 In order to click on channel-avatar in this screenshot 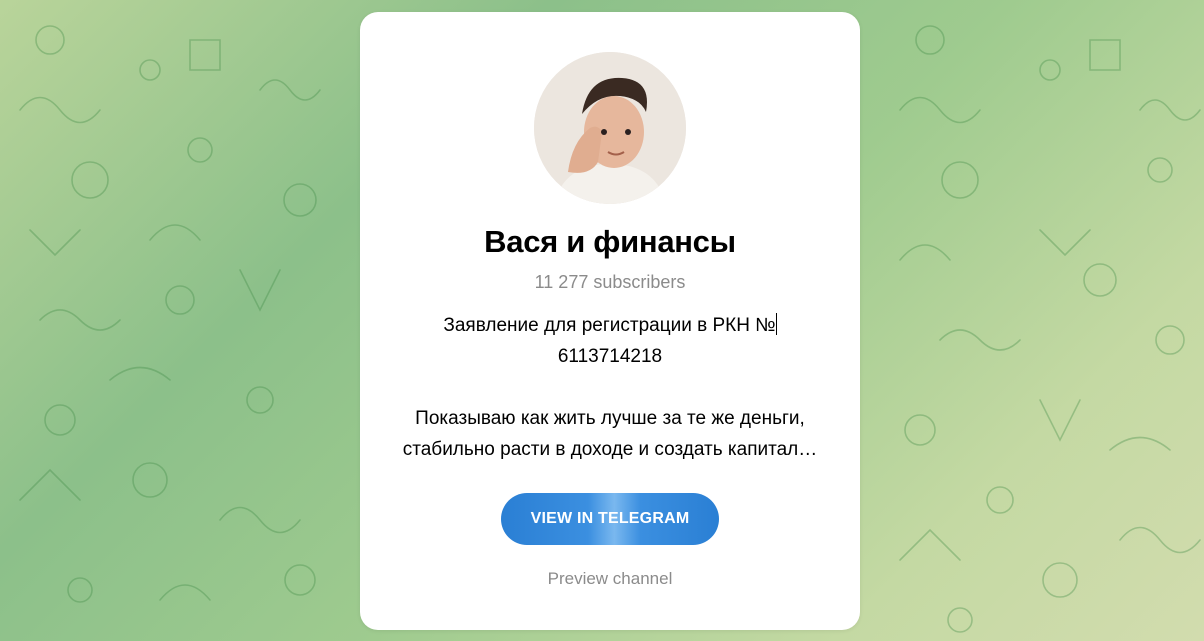, I will do `click(610, 128)`.